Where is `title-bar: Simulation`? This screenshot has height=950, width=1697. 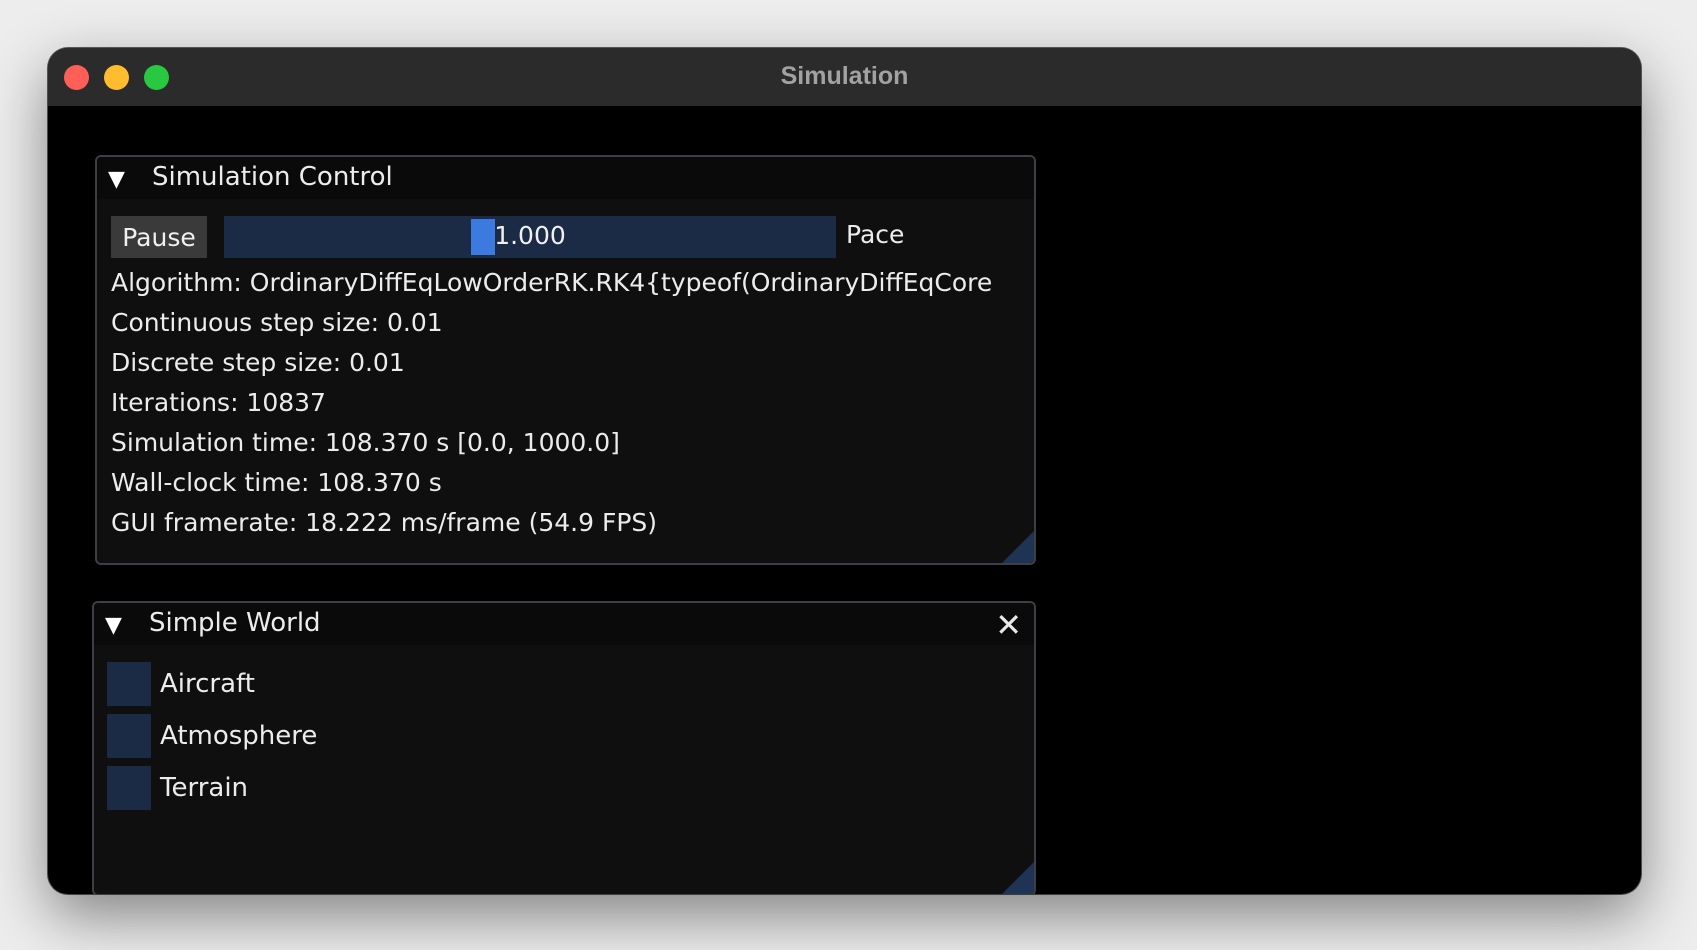
title-bar: Simulation is located at coordinates (844, 77).